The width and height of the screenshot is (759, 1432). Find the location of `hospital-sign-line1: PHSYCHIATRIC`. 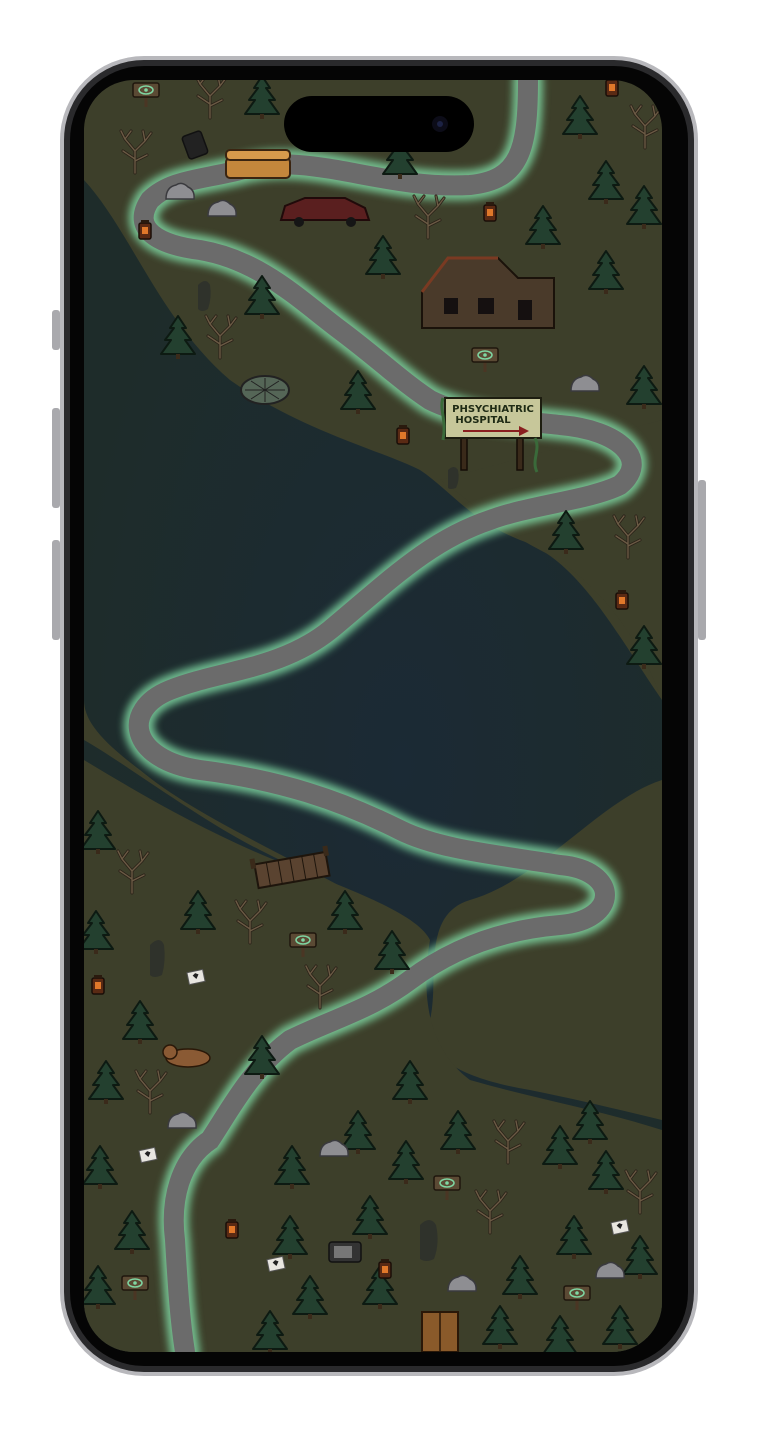

hospital-sign-line1: PHSYCHIATRIC is located at coordinates (493, 409).